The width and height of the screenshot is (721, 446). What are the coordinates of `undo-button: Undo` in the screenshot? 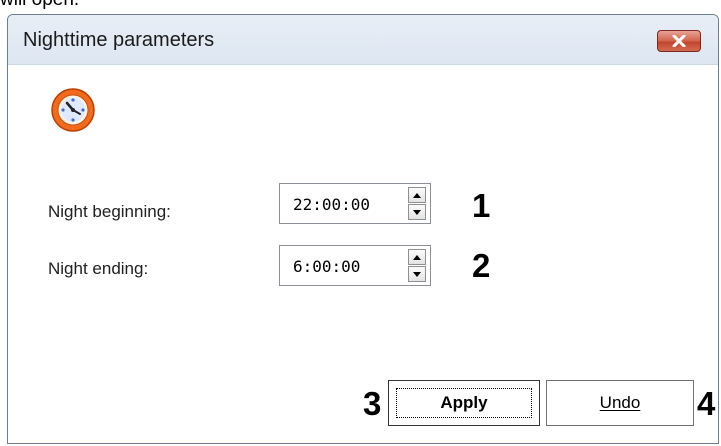 It's located at (620, 403).